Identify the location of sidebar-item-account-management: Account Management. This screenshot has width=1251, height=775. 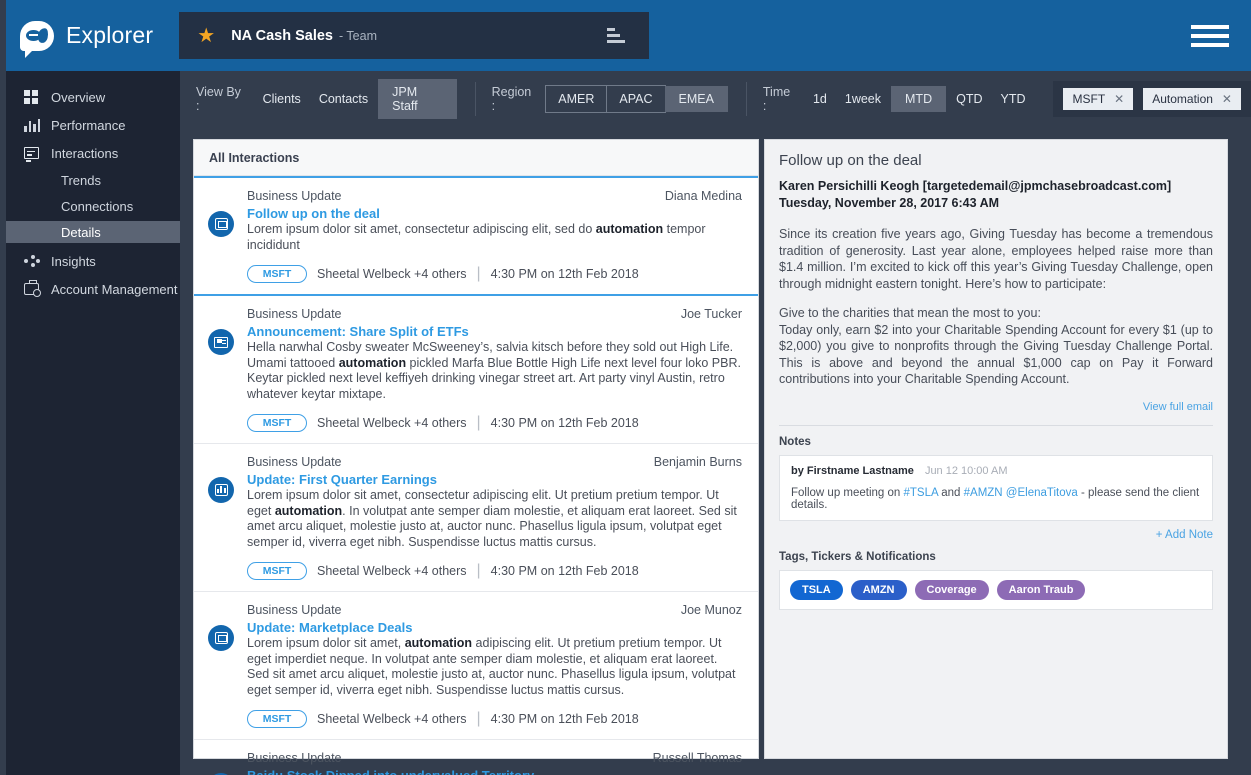
(93, 289).